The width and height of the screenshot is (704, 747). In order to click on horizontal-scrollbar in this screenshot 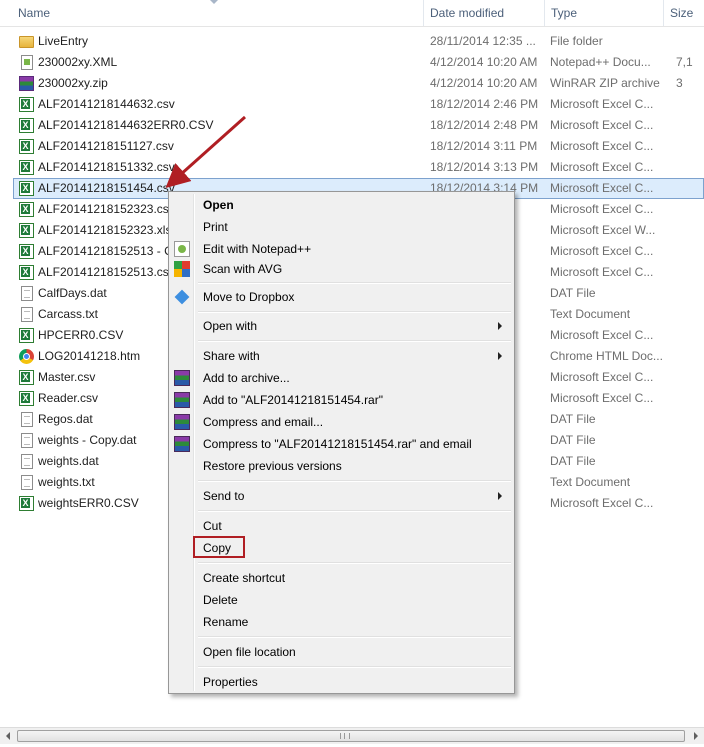, I will do `click(352, 735)`.